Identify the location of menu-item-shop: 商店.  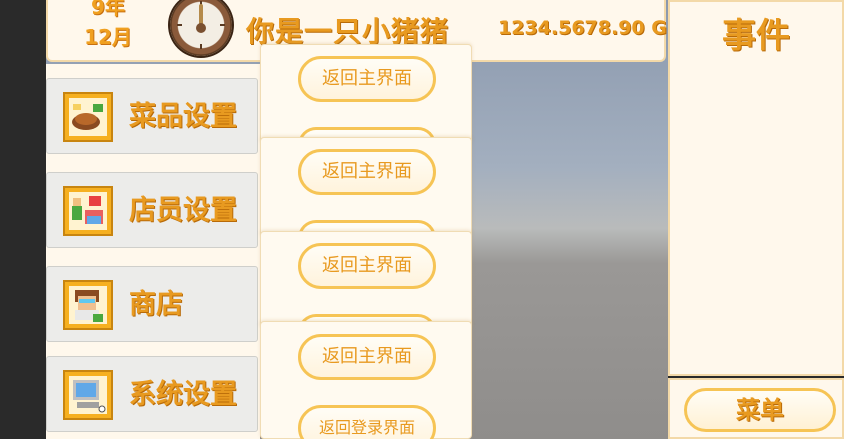
(152, 304).